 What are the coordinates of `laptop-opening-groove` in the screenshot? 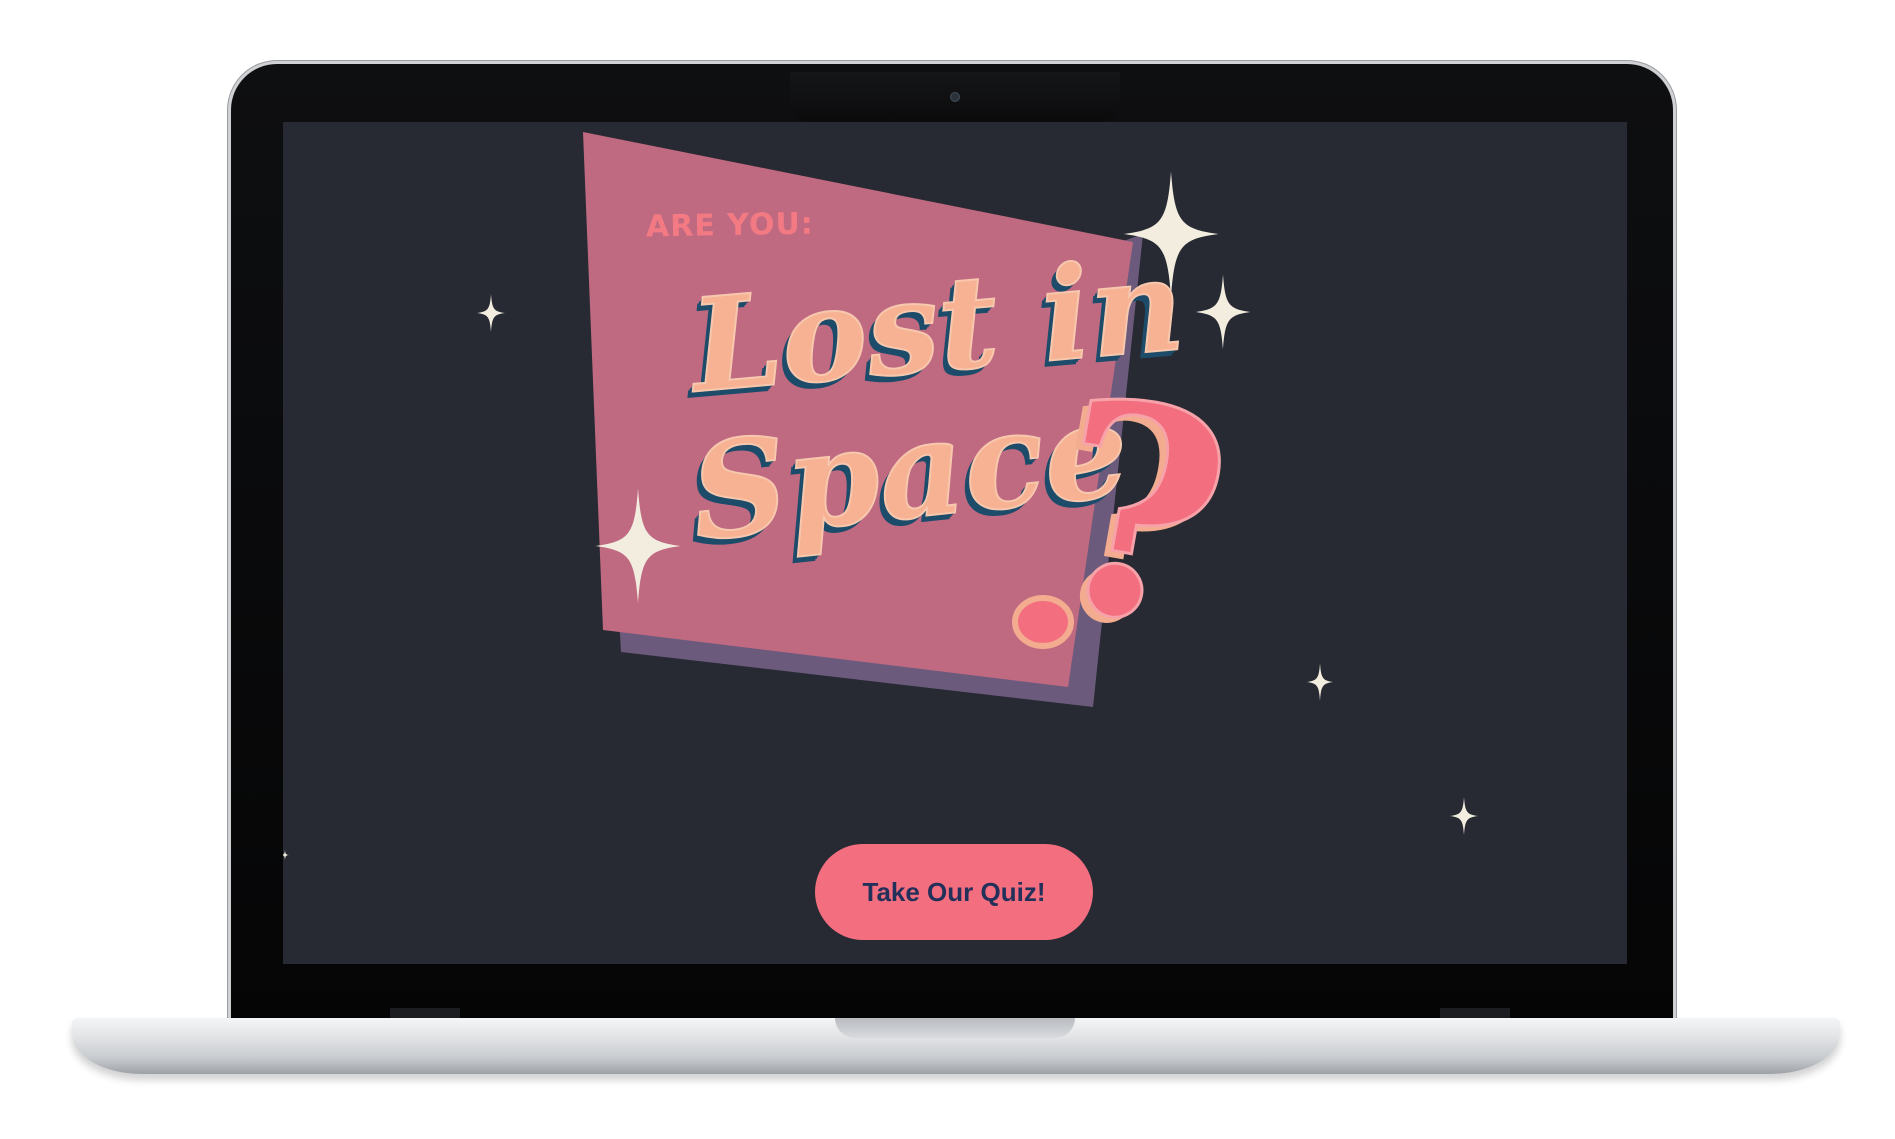 It's located at (955, 1028).